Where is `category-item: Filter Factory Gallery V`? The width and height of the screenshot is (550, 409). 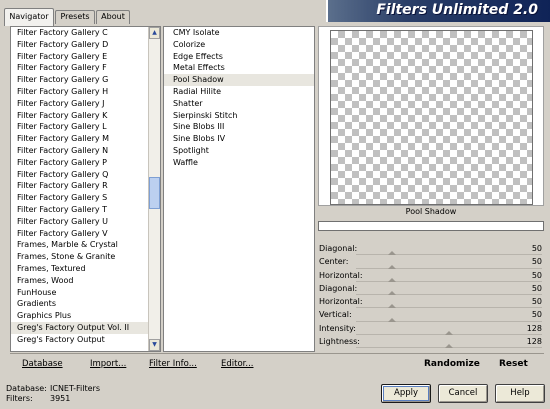
category-item: Filter Factory Gallery V is located at coordinates (85, 234).